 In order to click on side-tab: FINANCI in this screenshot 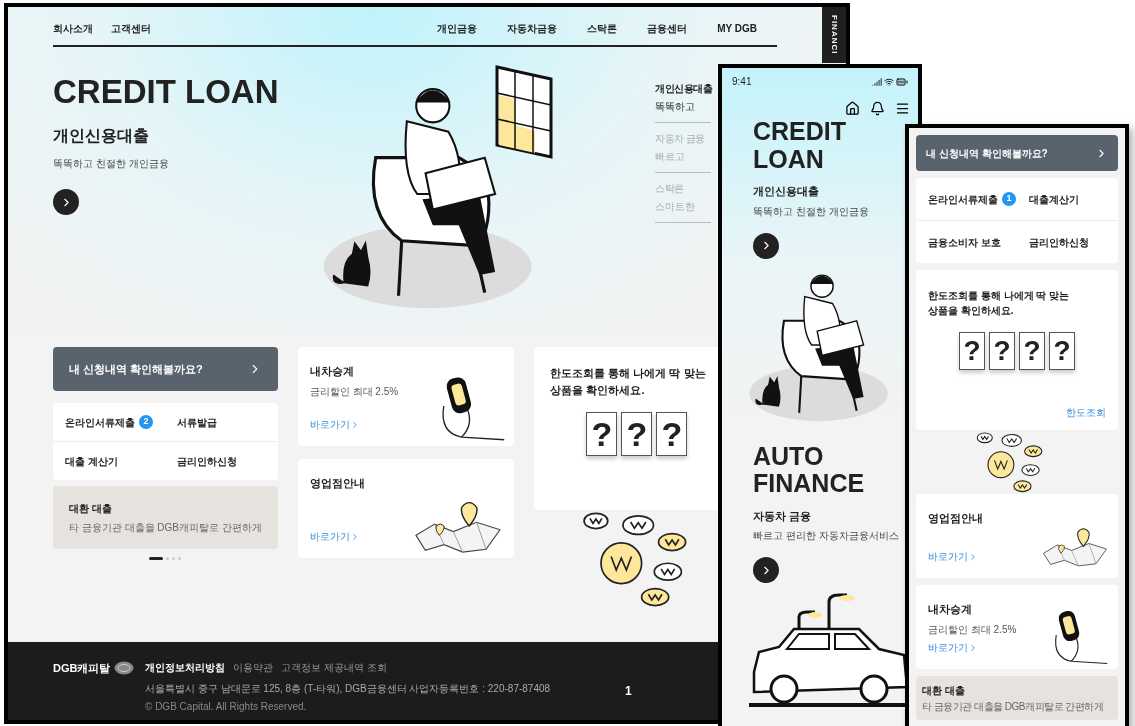, I will do `click(834, 35)`.